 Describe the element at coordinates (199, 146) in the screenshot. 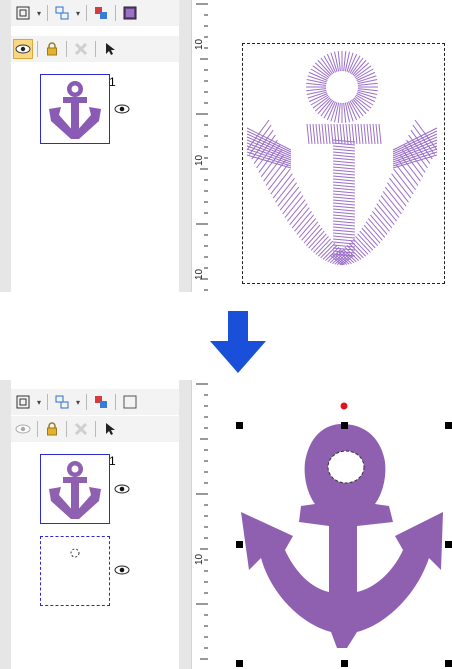

I see `vertical-ruler: 10 10 10` at that location.